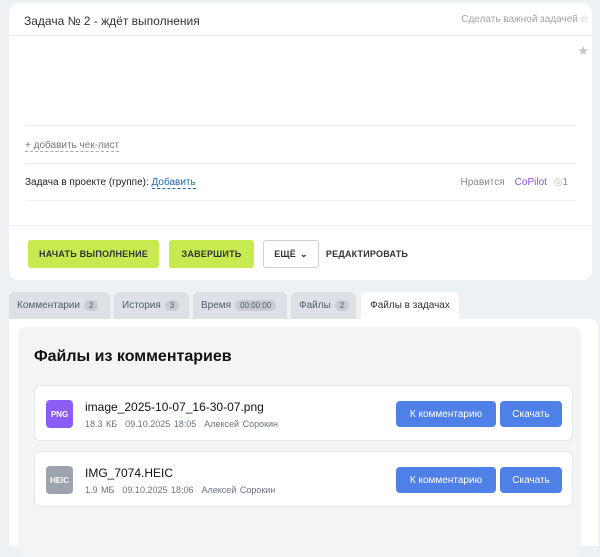  What do you see at coordinates (216, 305) in the screenshot?
I see `tab-label: Время` at bounding box center [216, 305].